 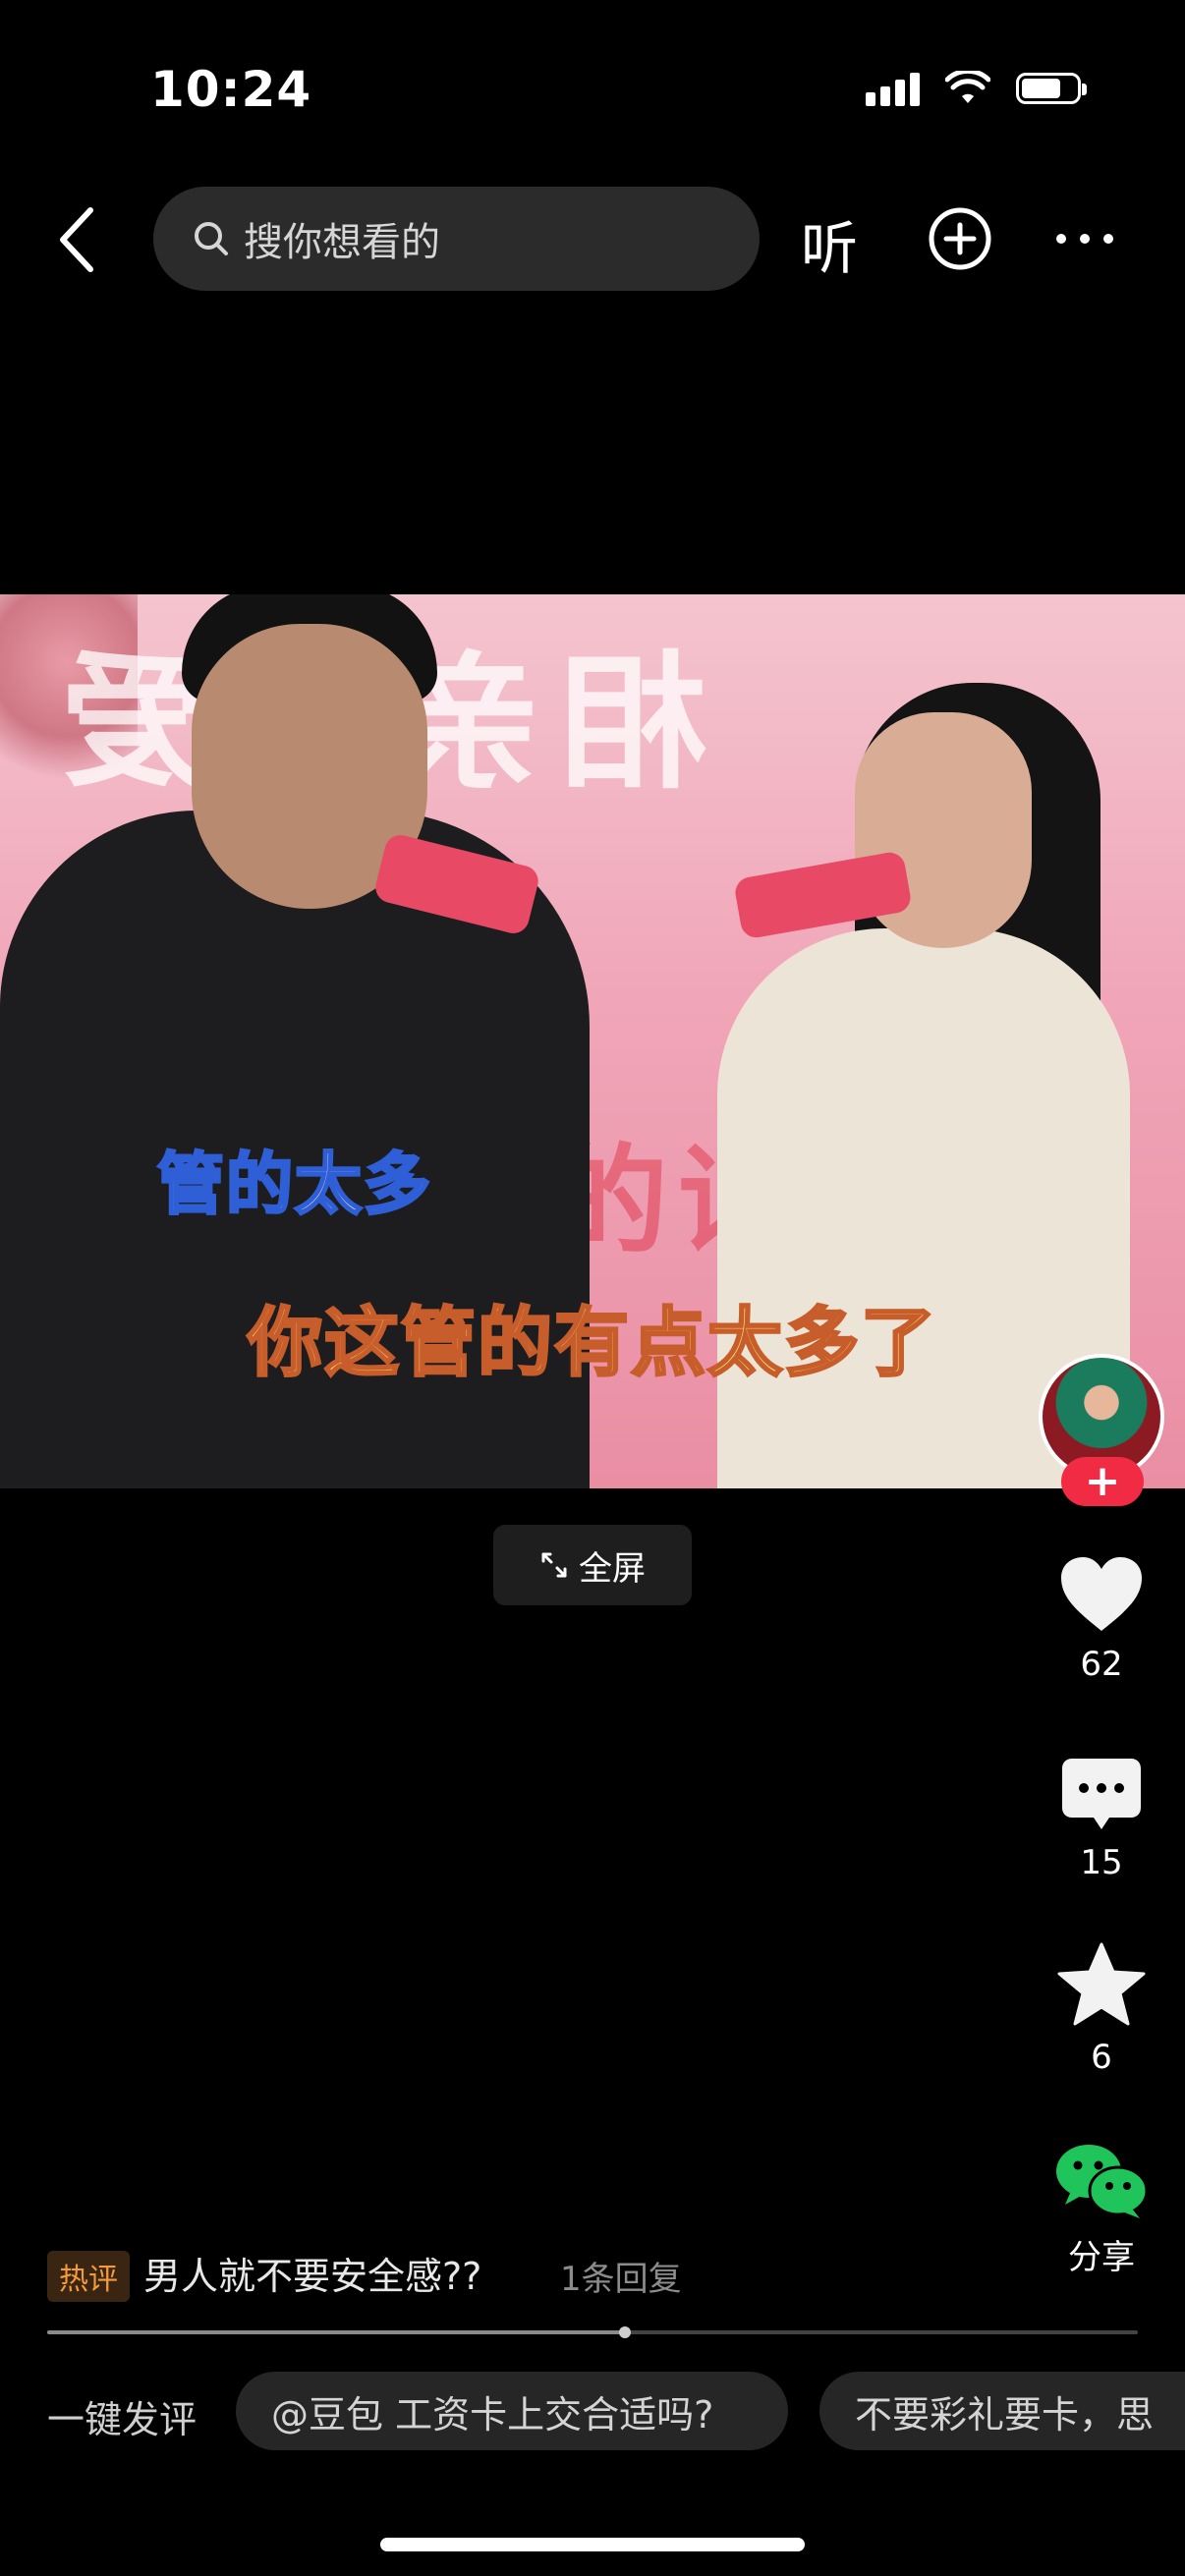 What do you see at coordinates (1103, 2181) in the screenshot?
I see `wechat-icon` at bounding box center [1103, 2181].